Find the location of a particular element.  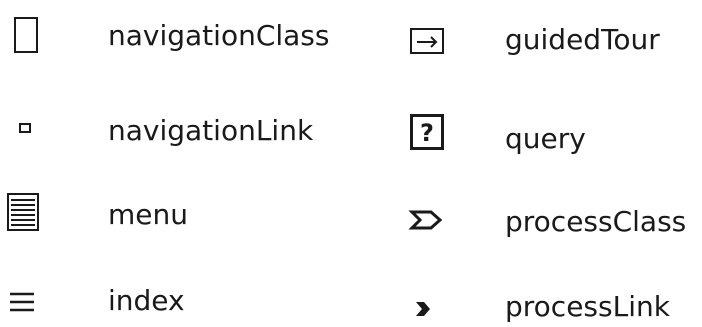

process-class-icon is located at coordinates (425, 220).